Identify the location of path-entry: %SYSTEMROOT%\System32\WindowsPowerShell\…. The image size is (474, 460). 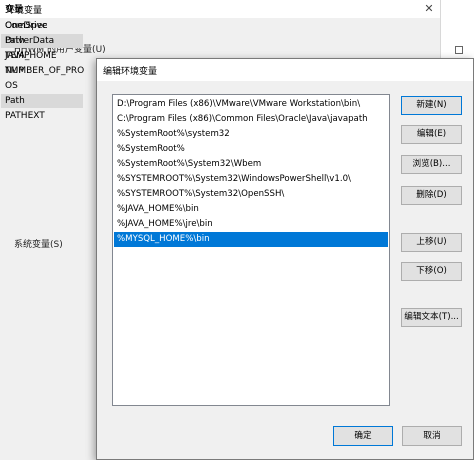
(251, 179).